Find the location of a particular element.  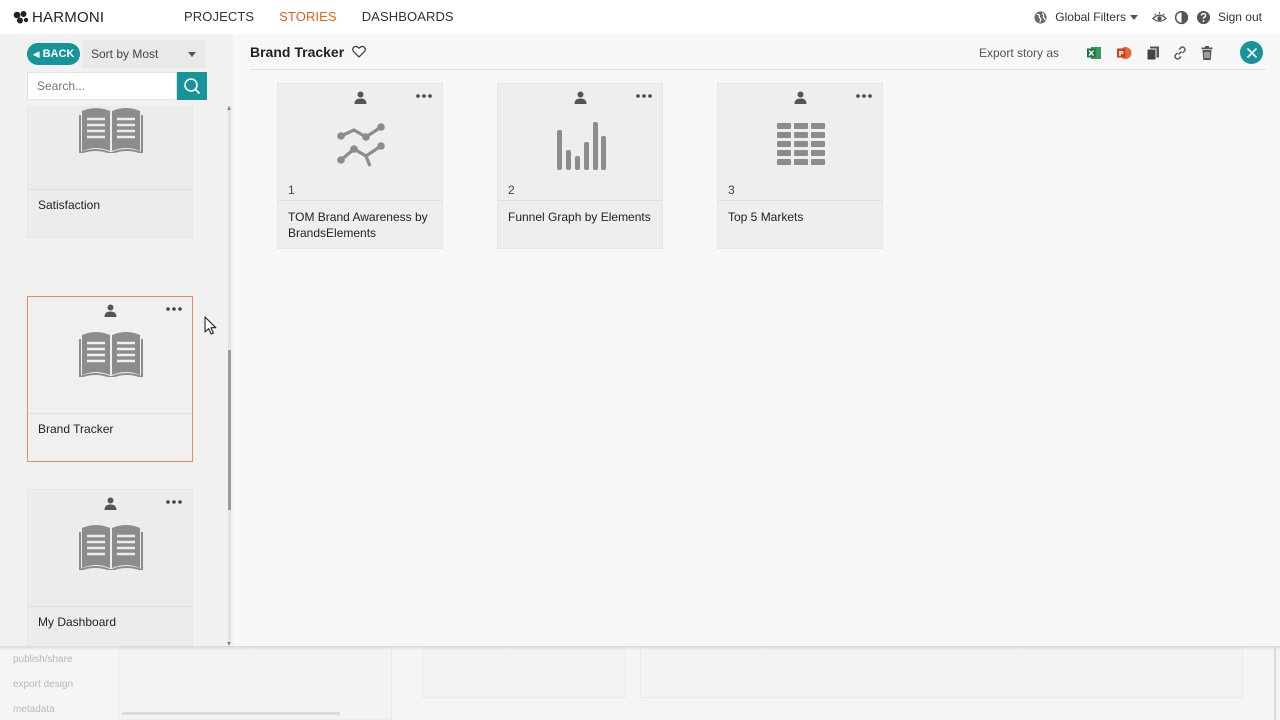

chart-card-1: 1 TOM Brand Awareness by BrandsElements is located at coordinates (360, 166).